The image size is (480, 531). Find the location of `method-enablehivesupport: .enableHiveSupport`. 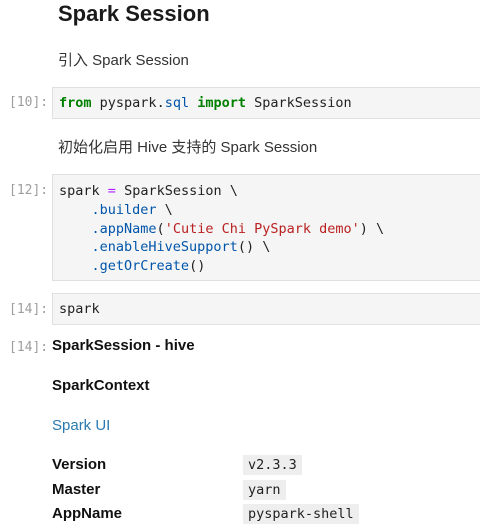

method-enablehivesupport: .enableHiveSupport is located at coordinates (164, 247).